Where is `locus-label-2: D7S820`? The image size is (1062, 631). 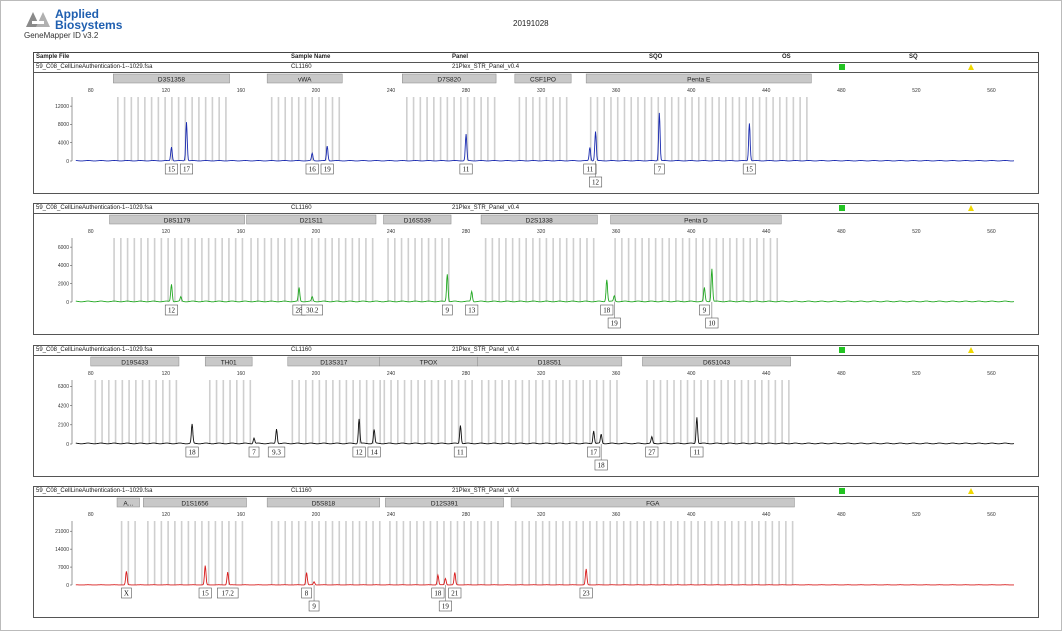
locus-label-2: D7S820 is located at coordinates (449, 78).